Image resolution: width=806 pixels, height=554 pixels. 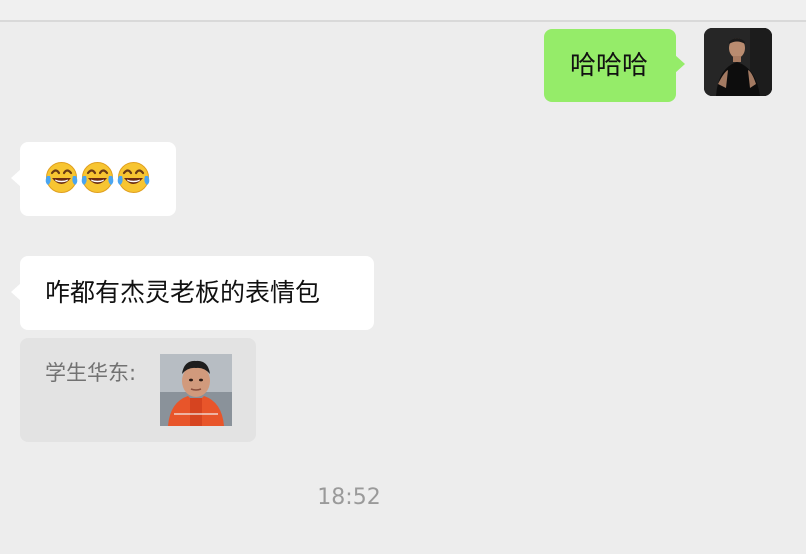 I want to click on person-avatar-icon, so click(x=738, y=62).